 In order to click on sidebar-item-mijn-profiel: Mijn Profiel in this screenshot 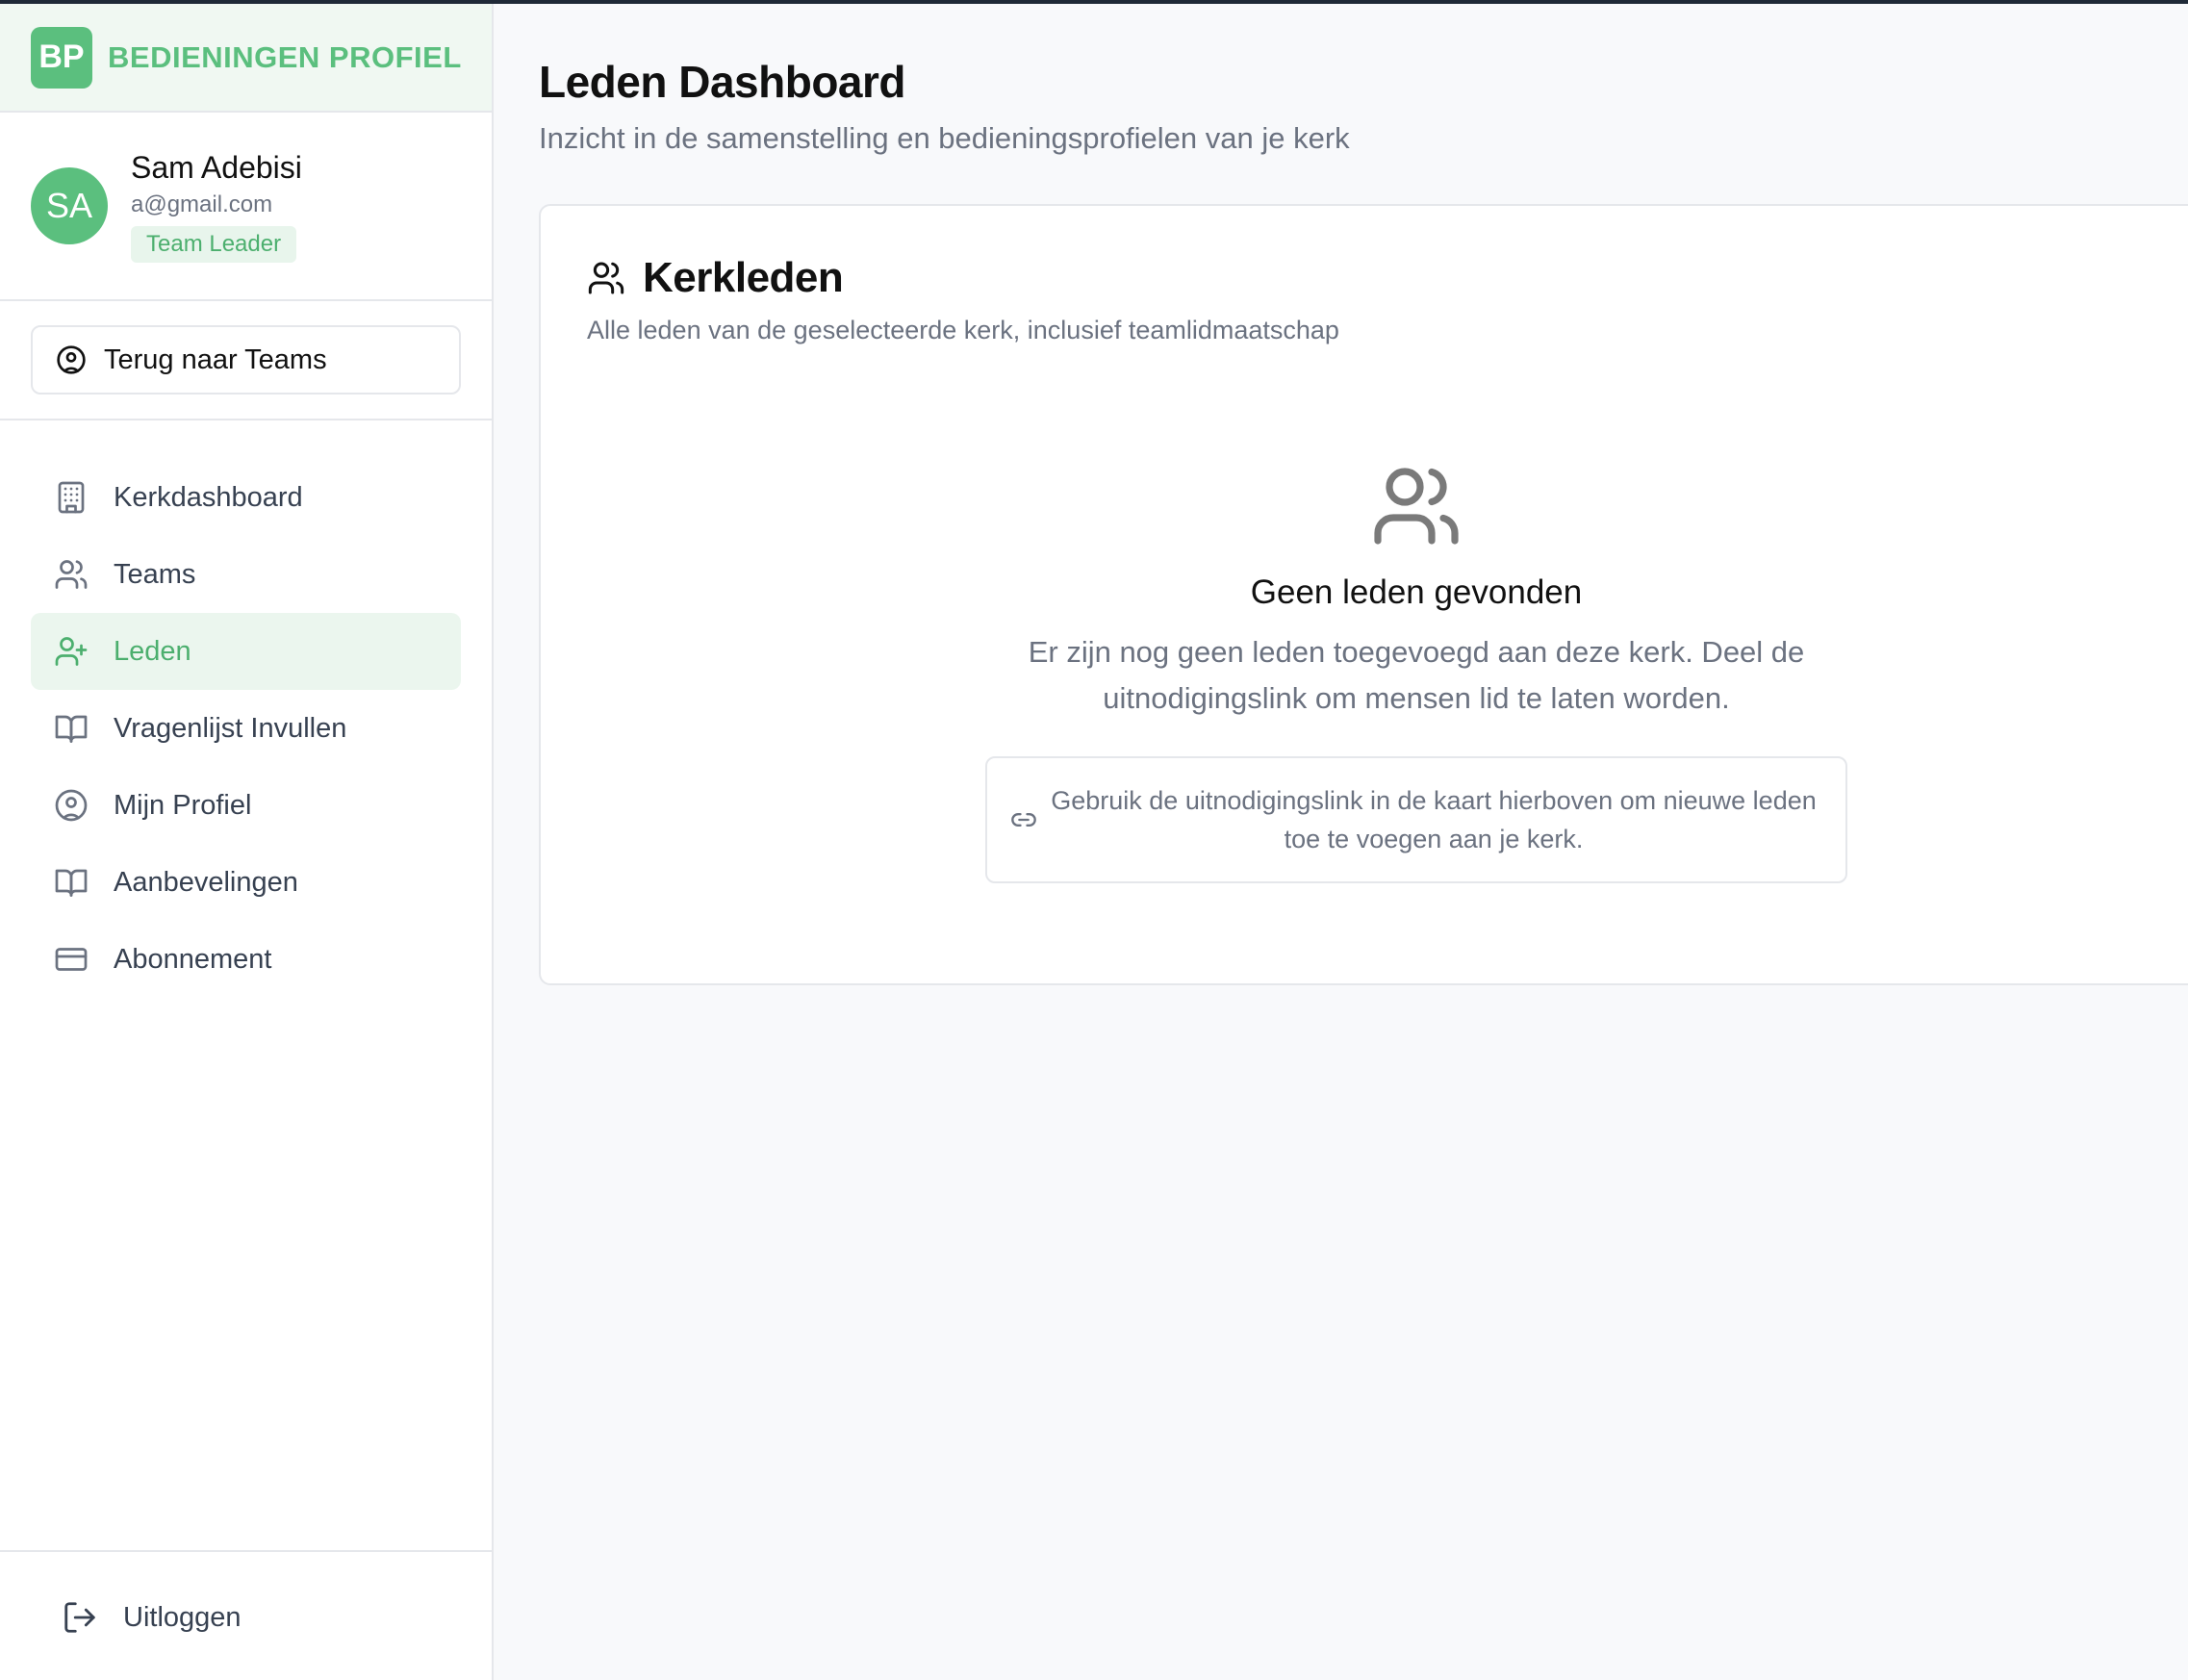, I will do `click(246, 806)`.